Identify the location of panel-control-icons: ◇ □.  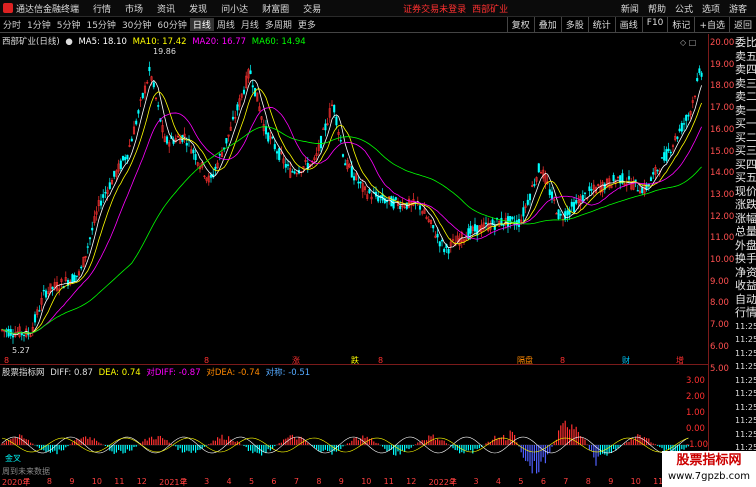
(688, 42).